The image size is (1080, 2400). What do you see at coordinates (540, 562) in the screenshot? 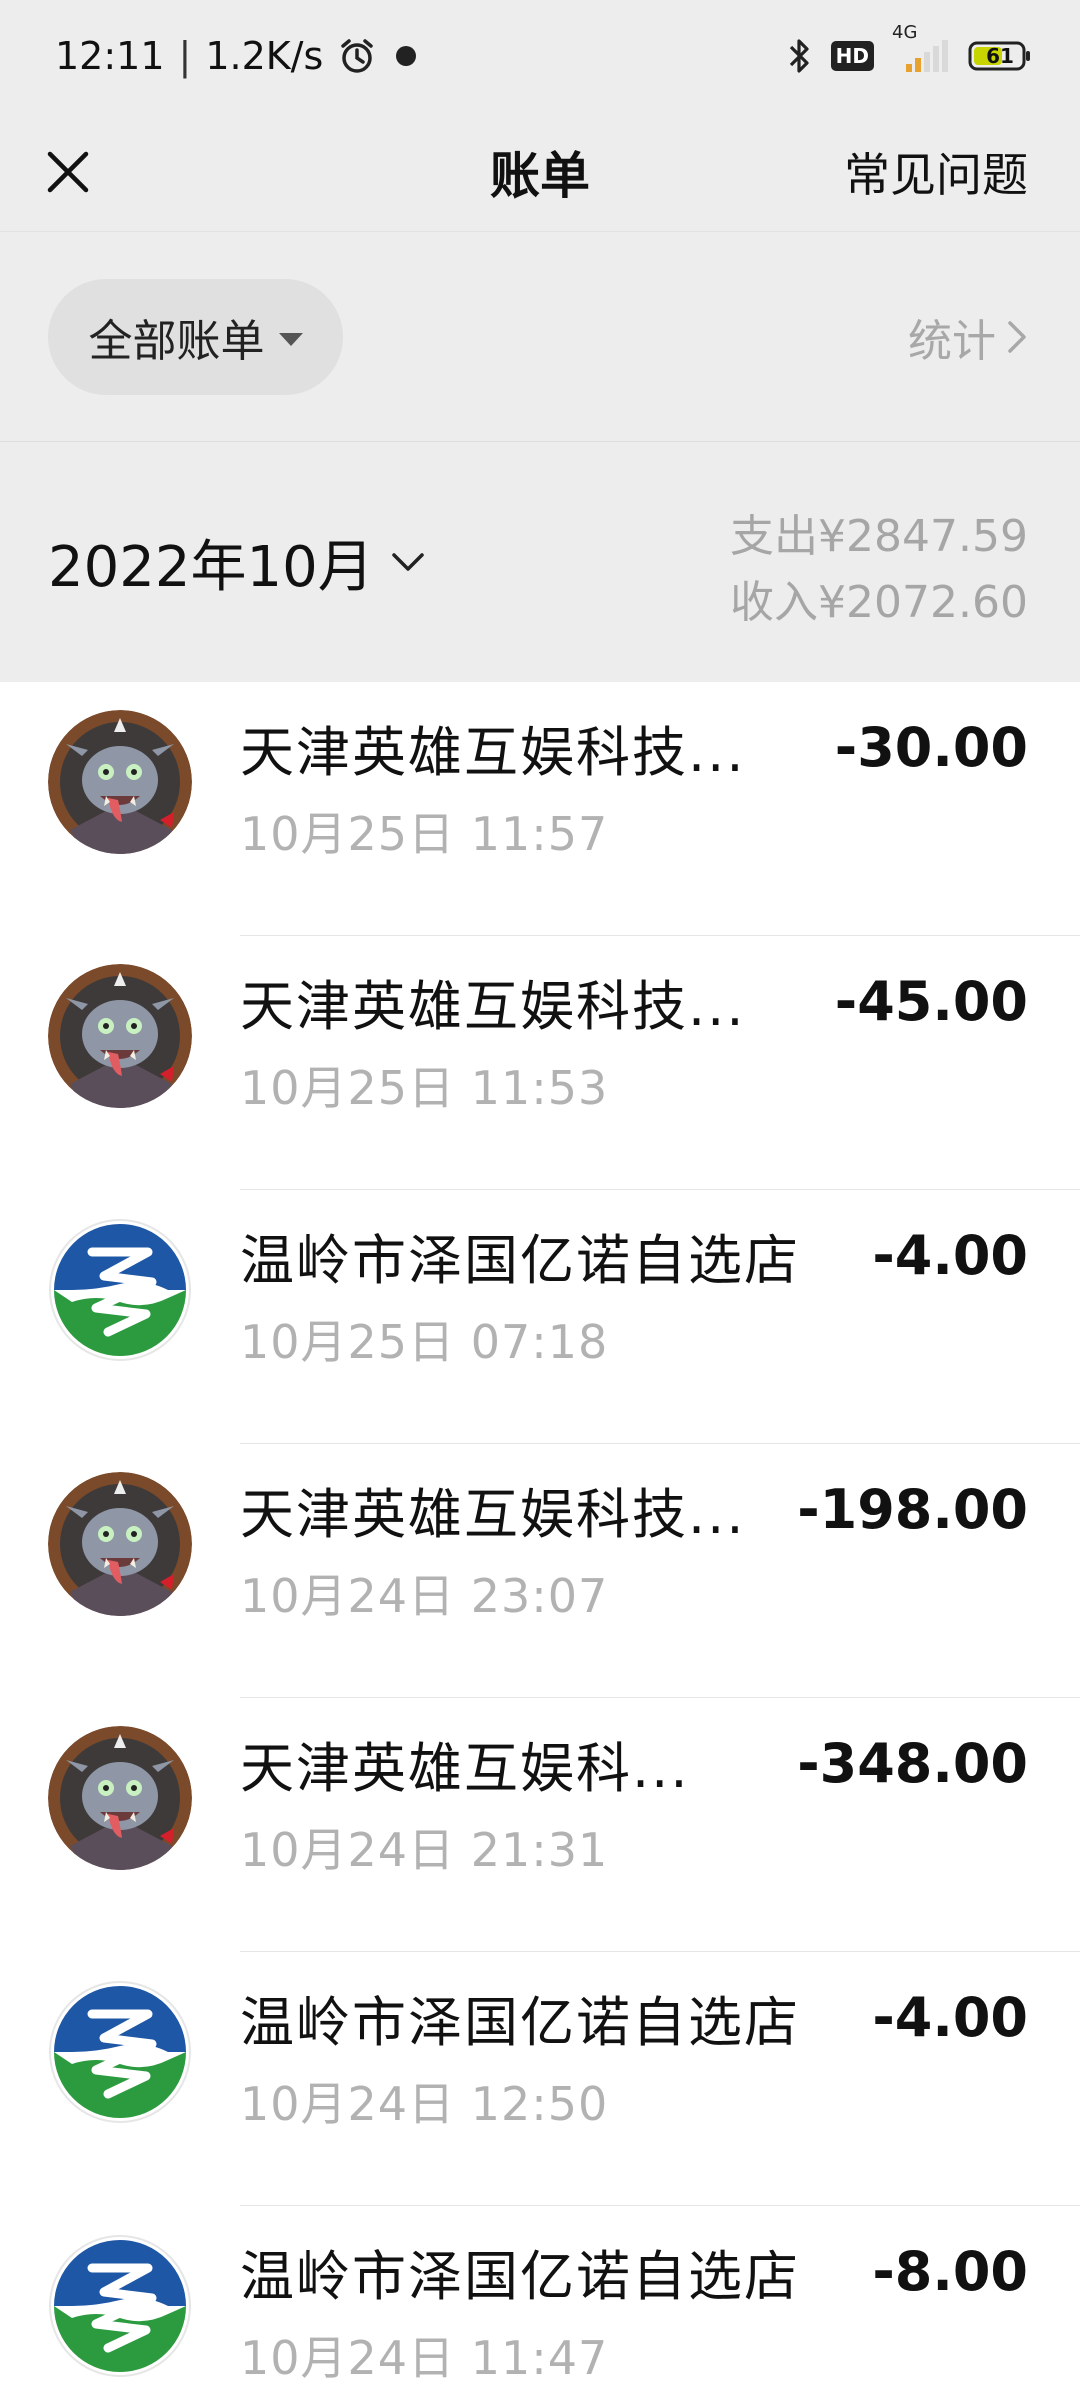
I see `month-header: 2022年10月 支出¥2847.59 收入¥2072.60` at bounding box center [540, 562].